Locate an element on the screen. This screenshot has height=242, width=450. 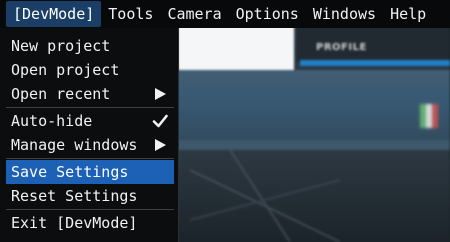
menu-devmode: [DevMode] is located at coordinates (54, 14).